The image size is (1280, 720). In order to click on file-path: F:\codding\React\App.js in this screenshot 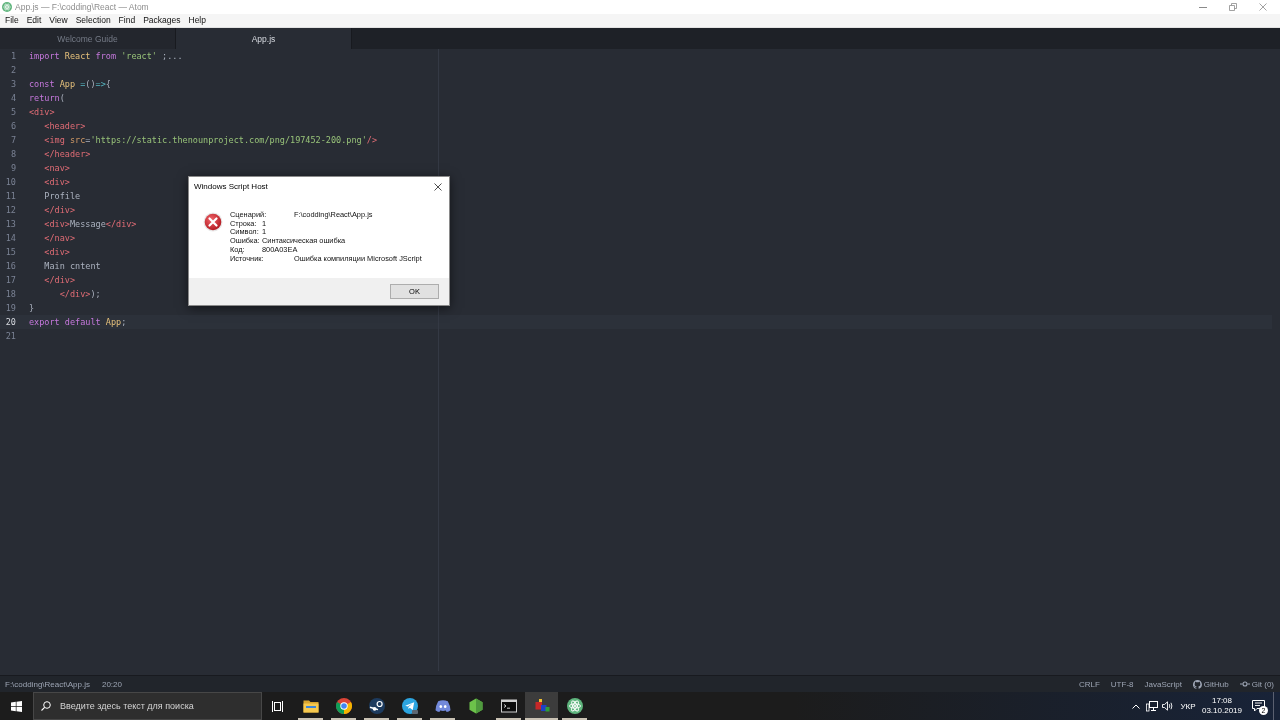, I will do `click(47, 684)`.